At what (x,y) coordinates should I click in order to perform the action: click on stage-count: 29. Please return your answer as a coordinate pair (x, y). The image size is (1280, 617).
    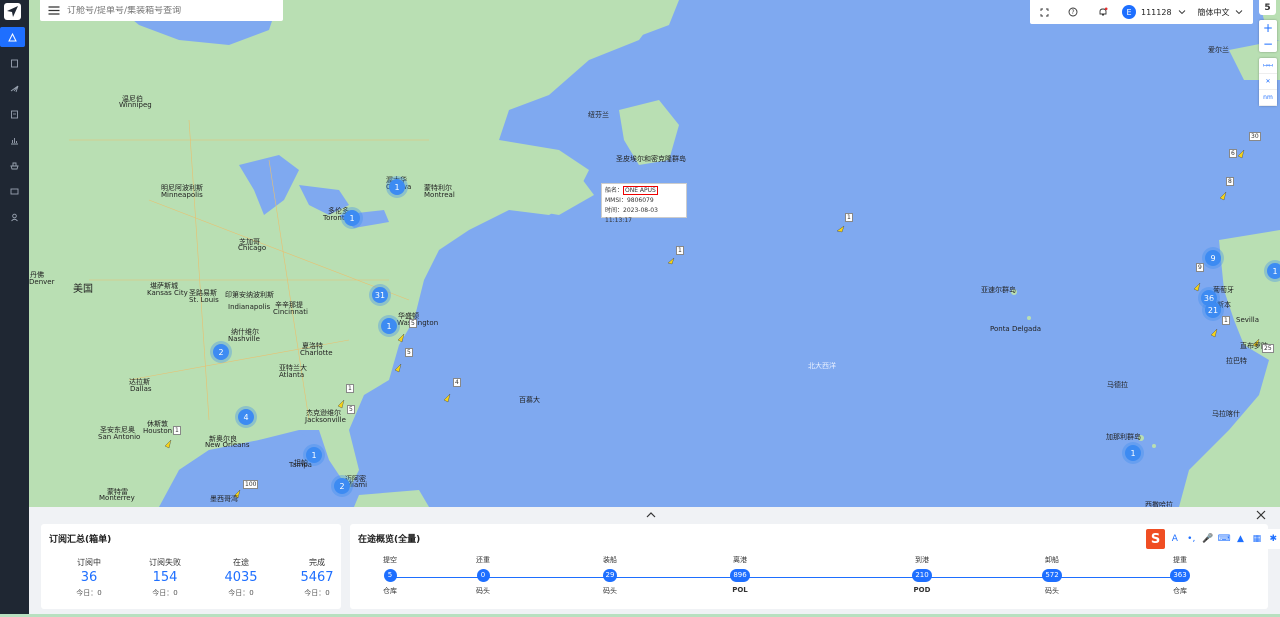
    Looking at the image, I should click on (610, 575).